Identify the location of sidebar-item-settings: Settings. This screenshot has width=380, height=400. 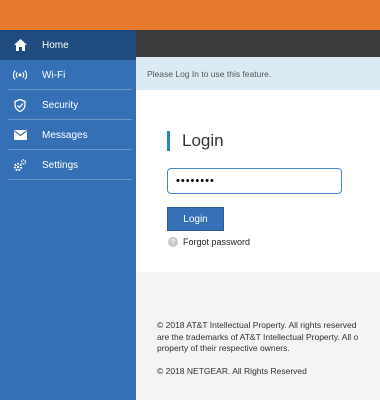
(68, 165).